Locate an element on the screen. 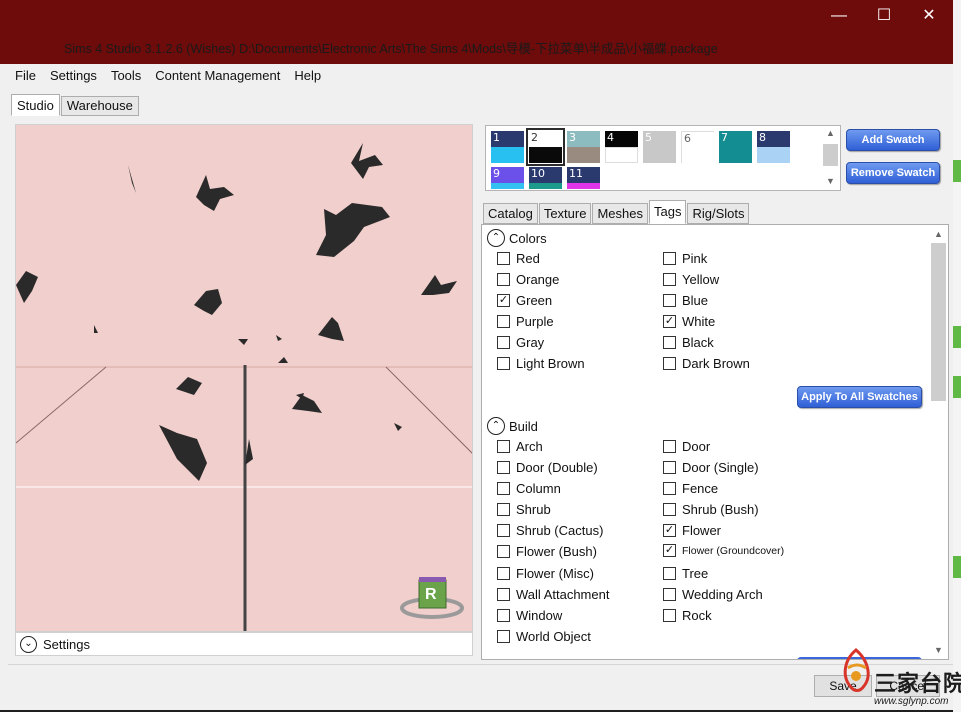 The height and width of the screenshot is (712, 961). checkbox-red: Red is located at coordinates (518, 258).